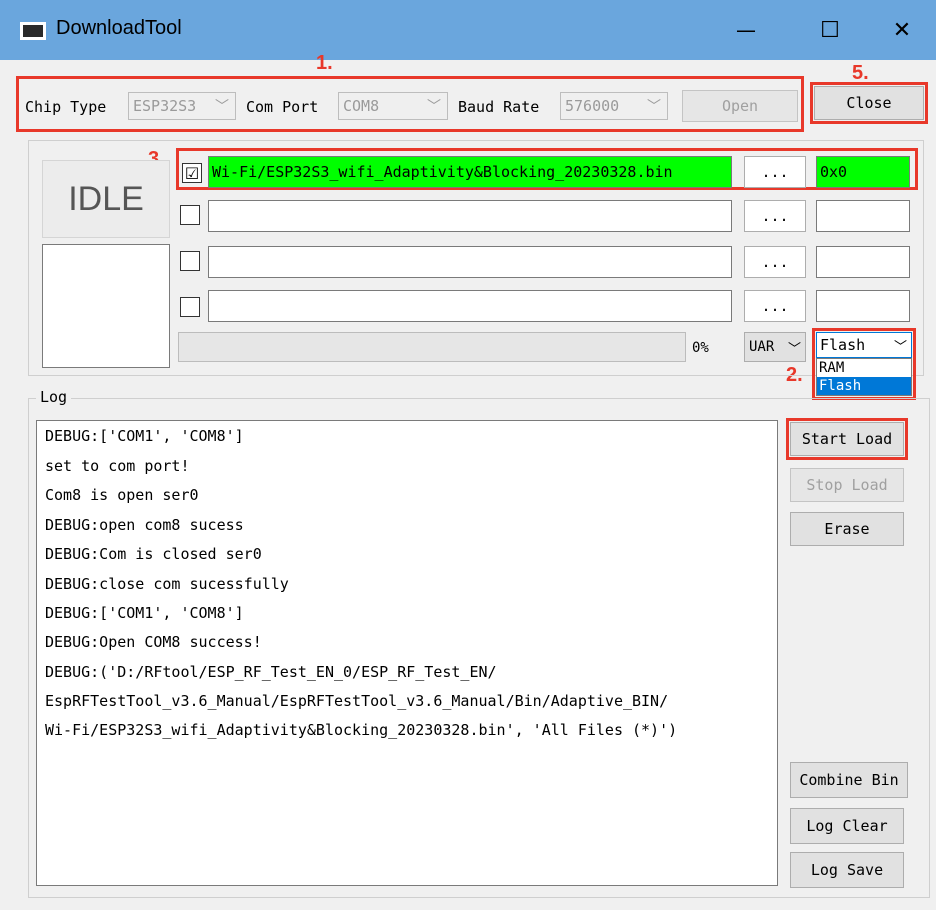  Describe the element at coordinates (393, 106) in the screenshot. I see `com-port-select: COM8 ﹀` at that location.